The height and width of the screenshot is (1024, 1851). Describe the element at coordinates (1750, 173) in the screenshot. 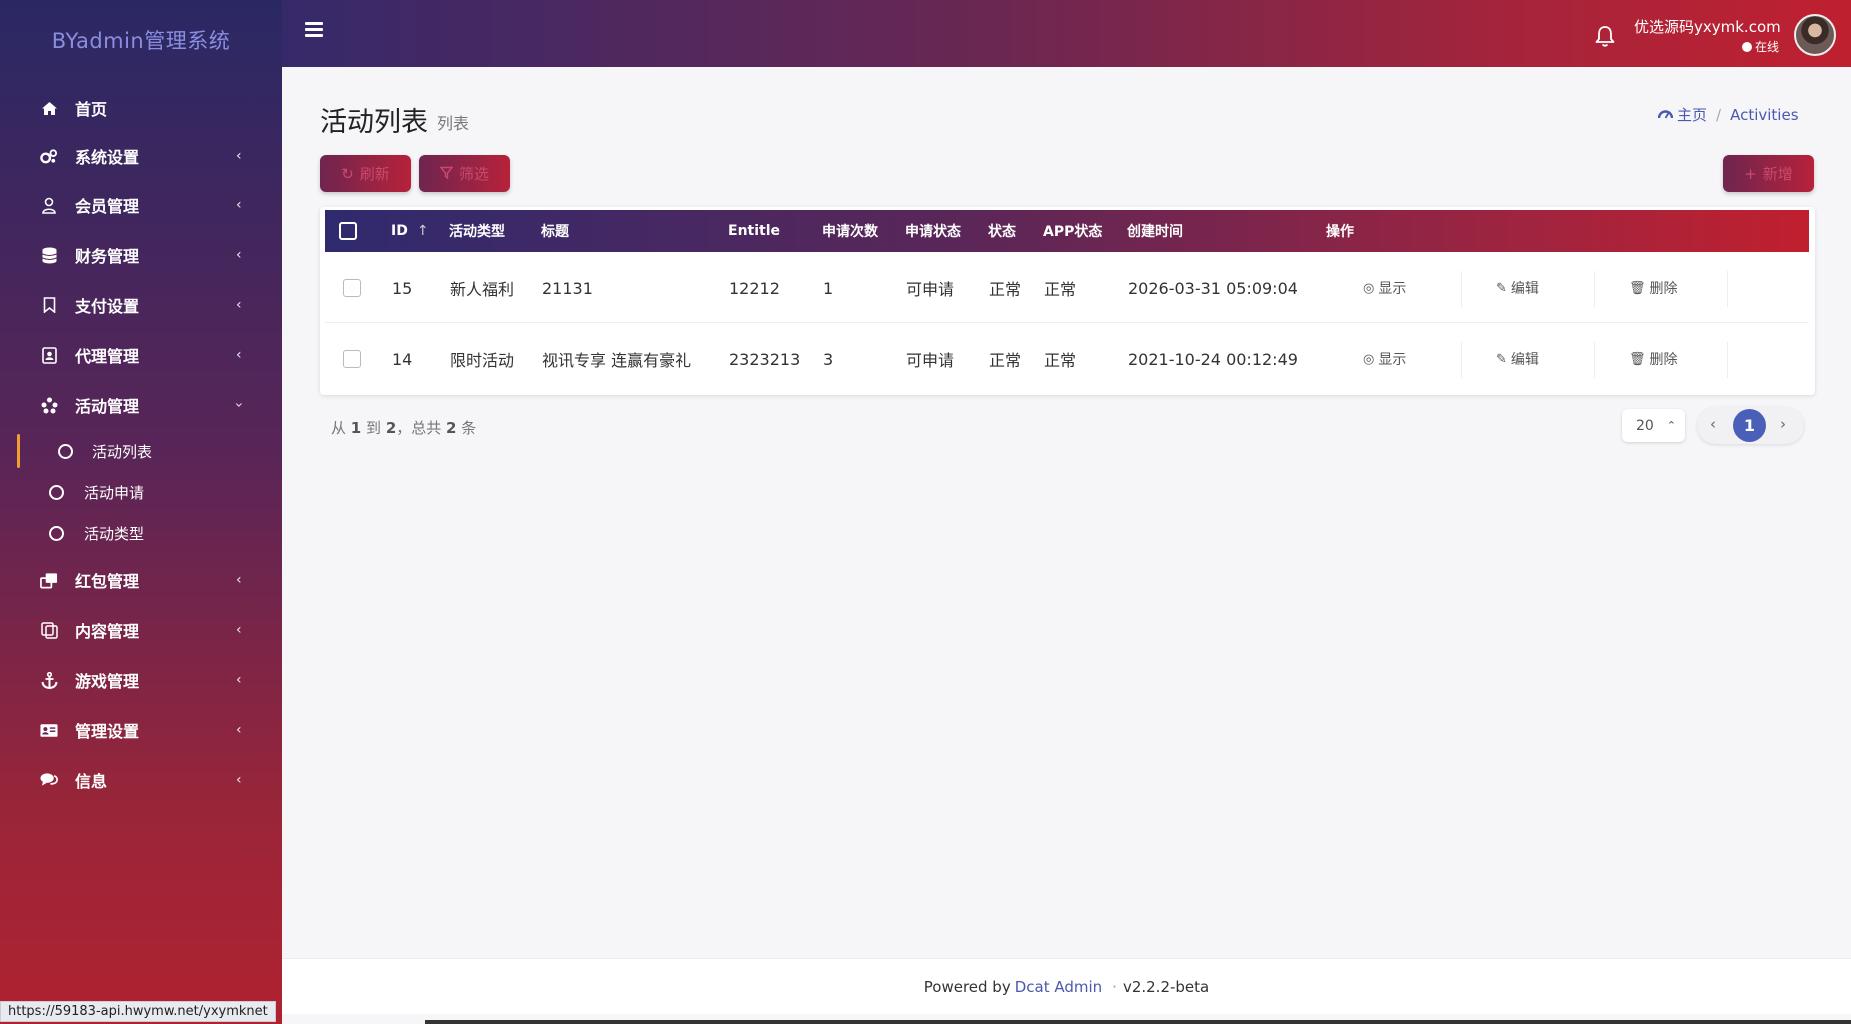

I see `plus-icon: +` at that location.